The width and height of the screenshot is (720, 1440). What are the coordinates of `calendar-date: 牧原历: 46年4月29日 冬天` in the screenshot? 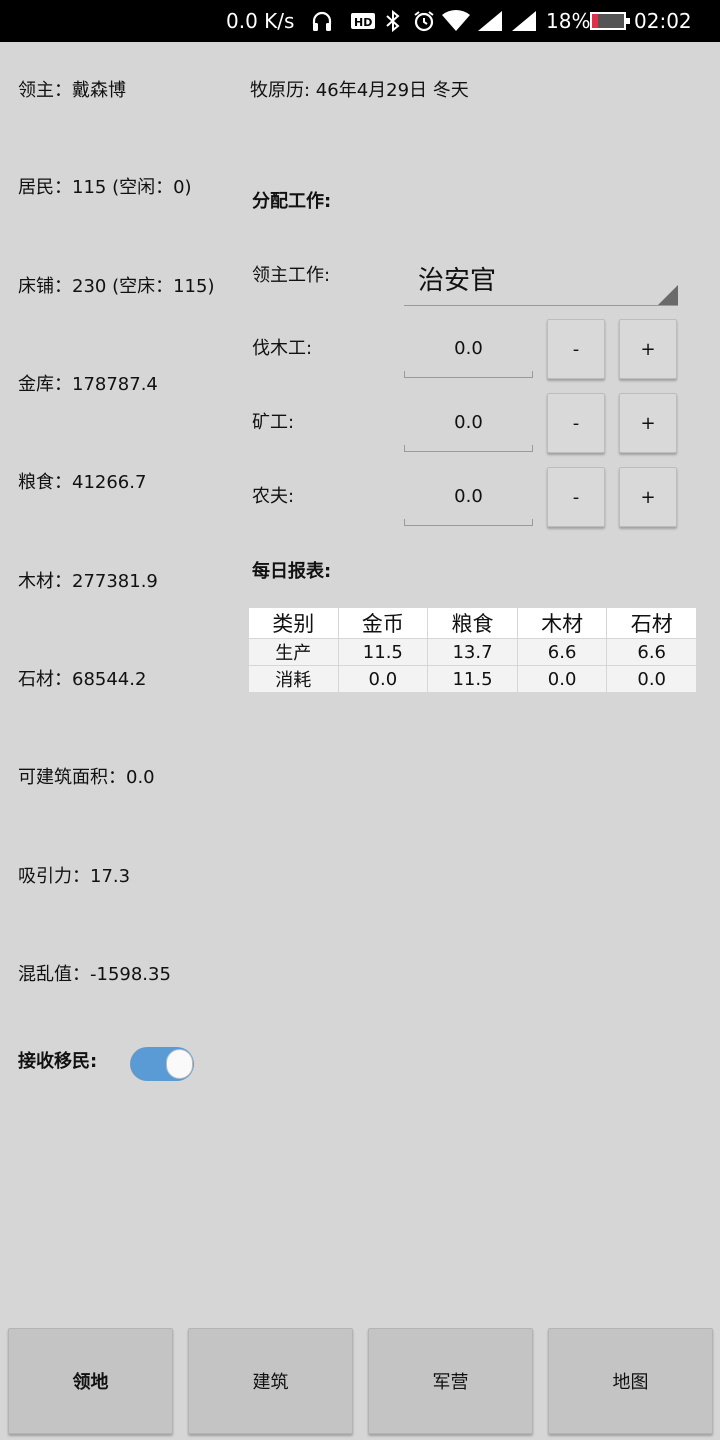 It's located at (359, 90).